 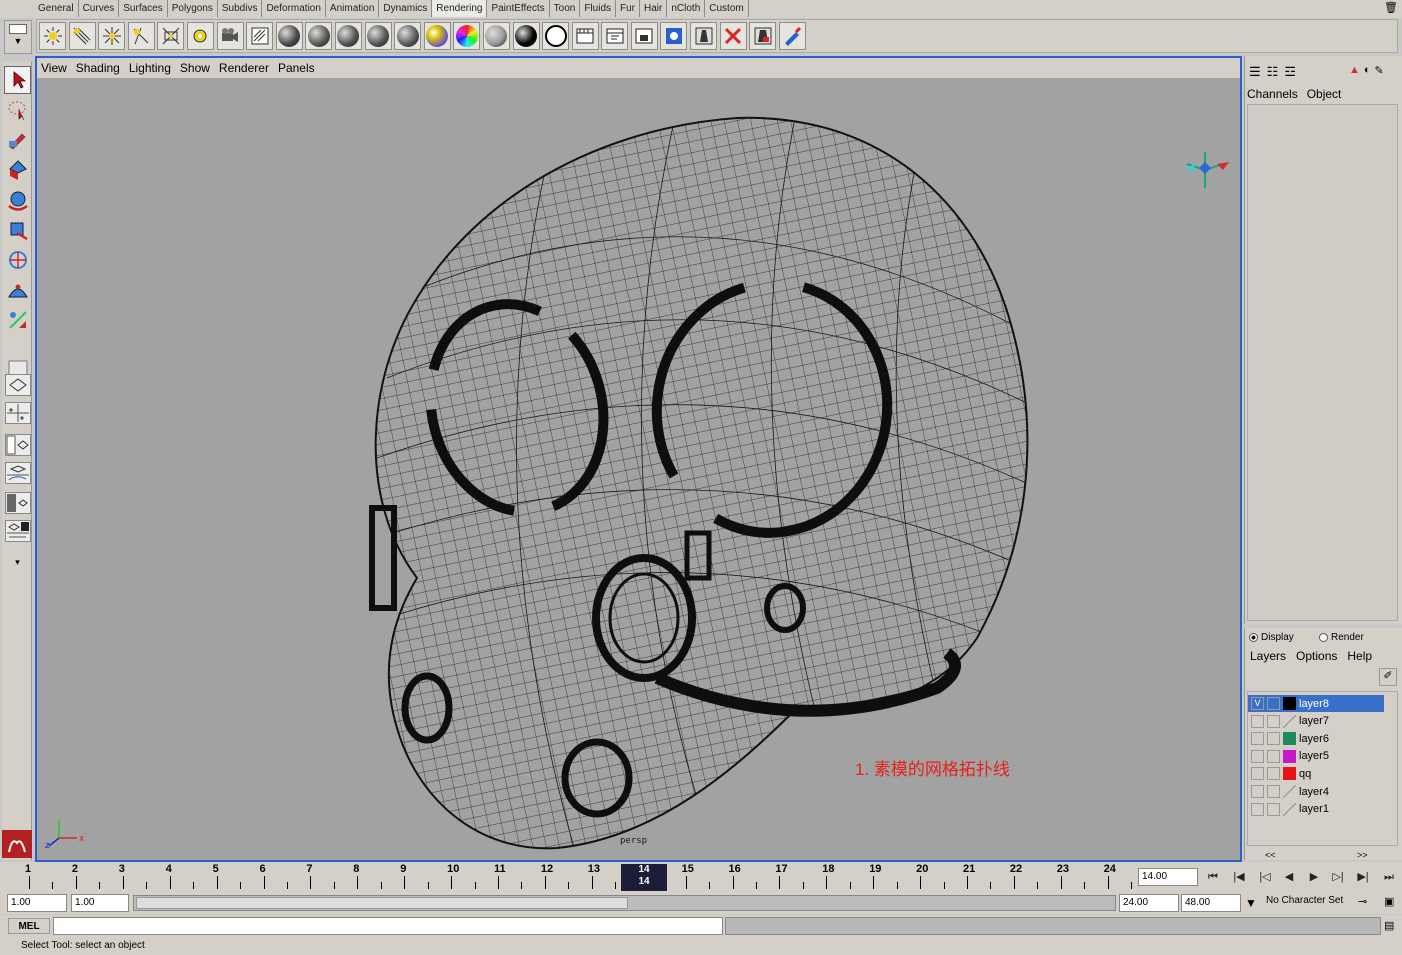 I want to click on spot-light-icon, so click(x=141, y=36).